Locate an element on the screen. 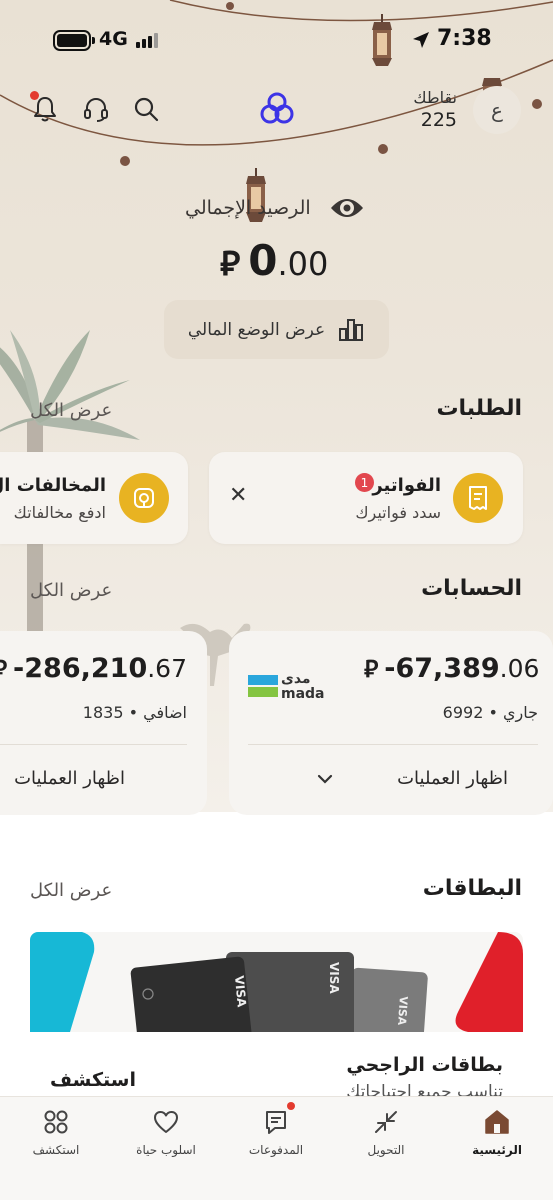 The height and width of the screenshot is (1200, 553). mada-logo: مدى mada is located at coordinates (286, 686).